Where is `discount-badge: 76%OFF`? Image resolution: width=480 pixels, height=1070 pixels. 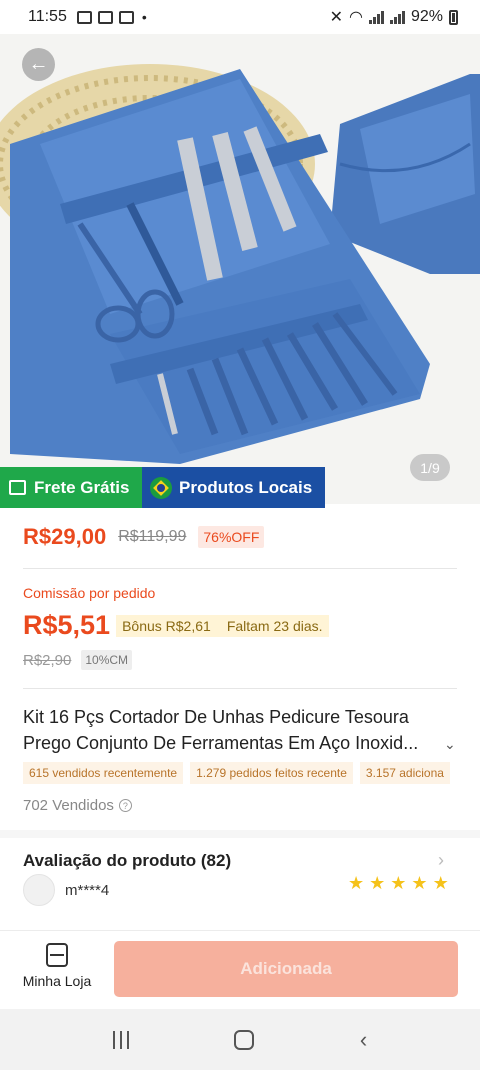
discount-badge: 76%OFF is located at coordinates (231, 537).